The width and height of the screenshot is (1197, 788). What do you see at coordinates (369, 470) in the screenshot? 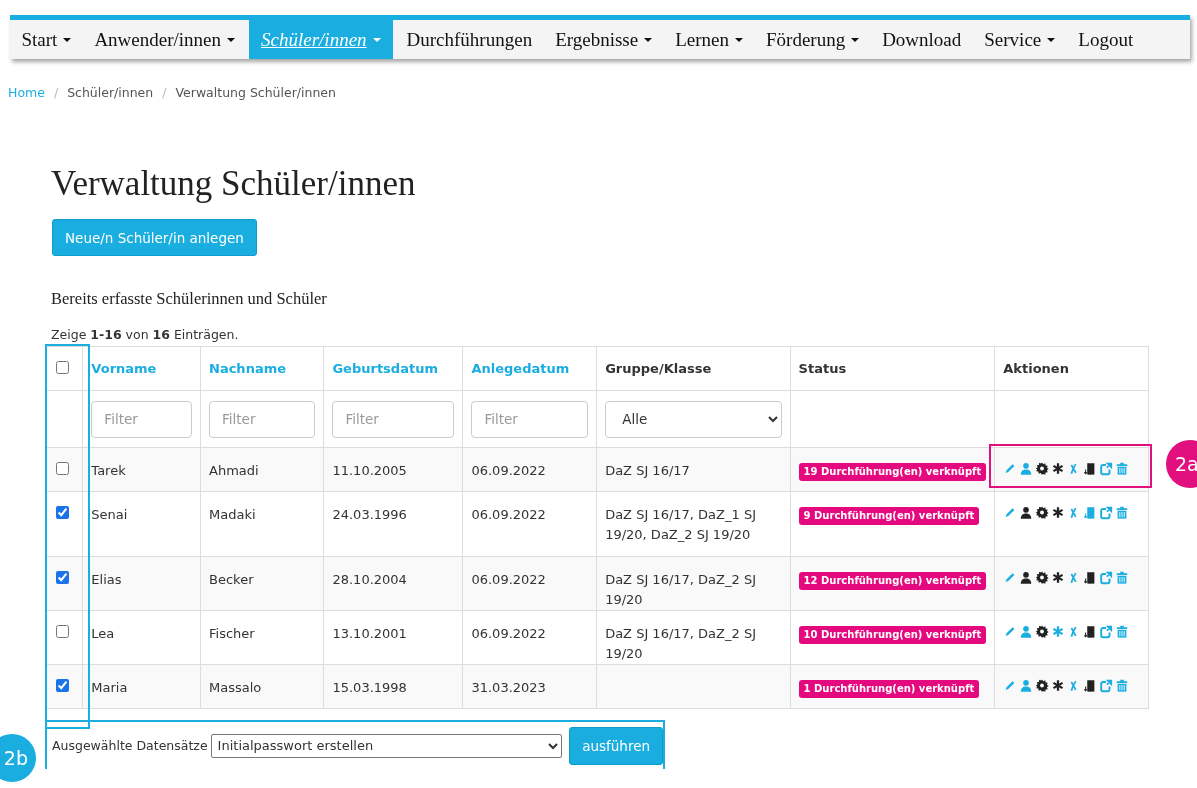
I see `table-cell: 11.10.2005` at bounding box center [369, 470].